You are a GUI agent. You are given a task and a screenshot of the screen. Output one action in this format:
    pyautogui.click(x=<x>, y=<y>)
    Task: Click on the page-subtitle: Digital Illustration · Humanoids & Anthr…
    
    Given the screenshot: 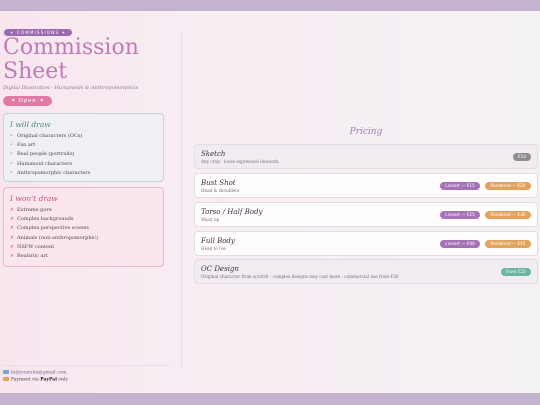 What is the action you would take?
    pyautogui.click(x=71, y=88)
    